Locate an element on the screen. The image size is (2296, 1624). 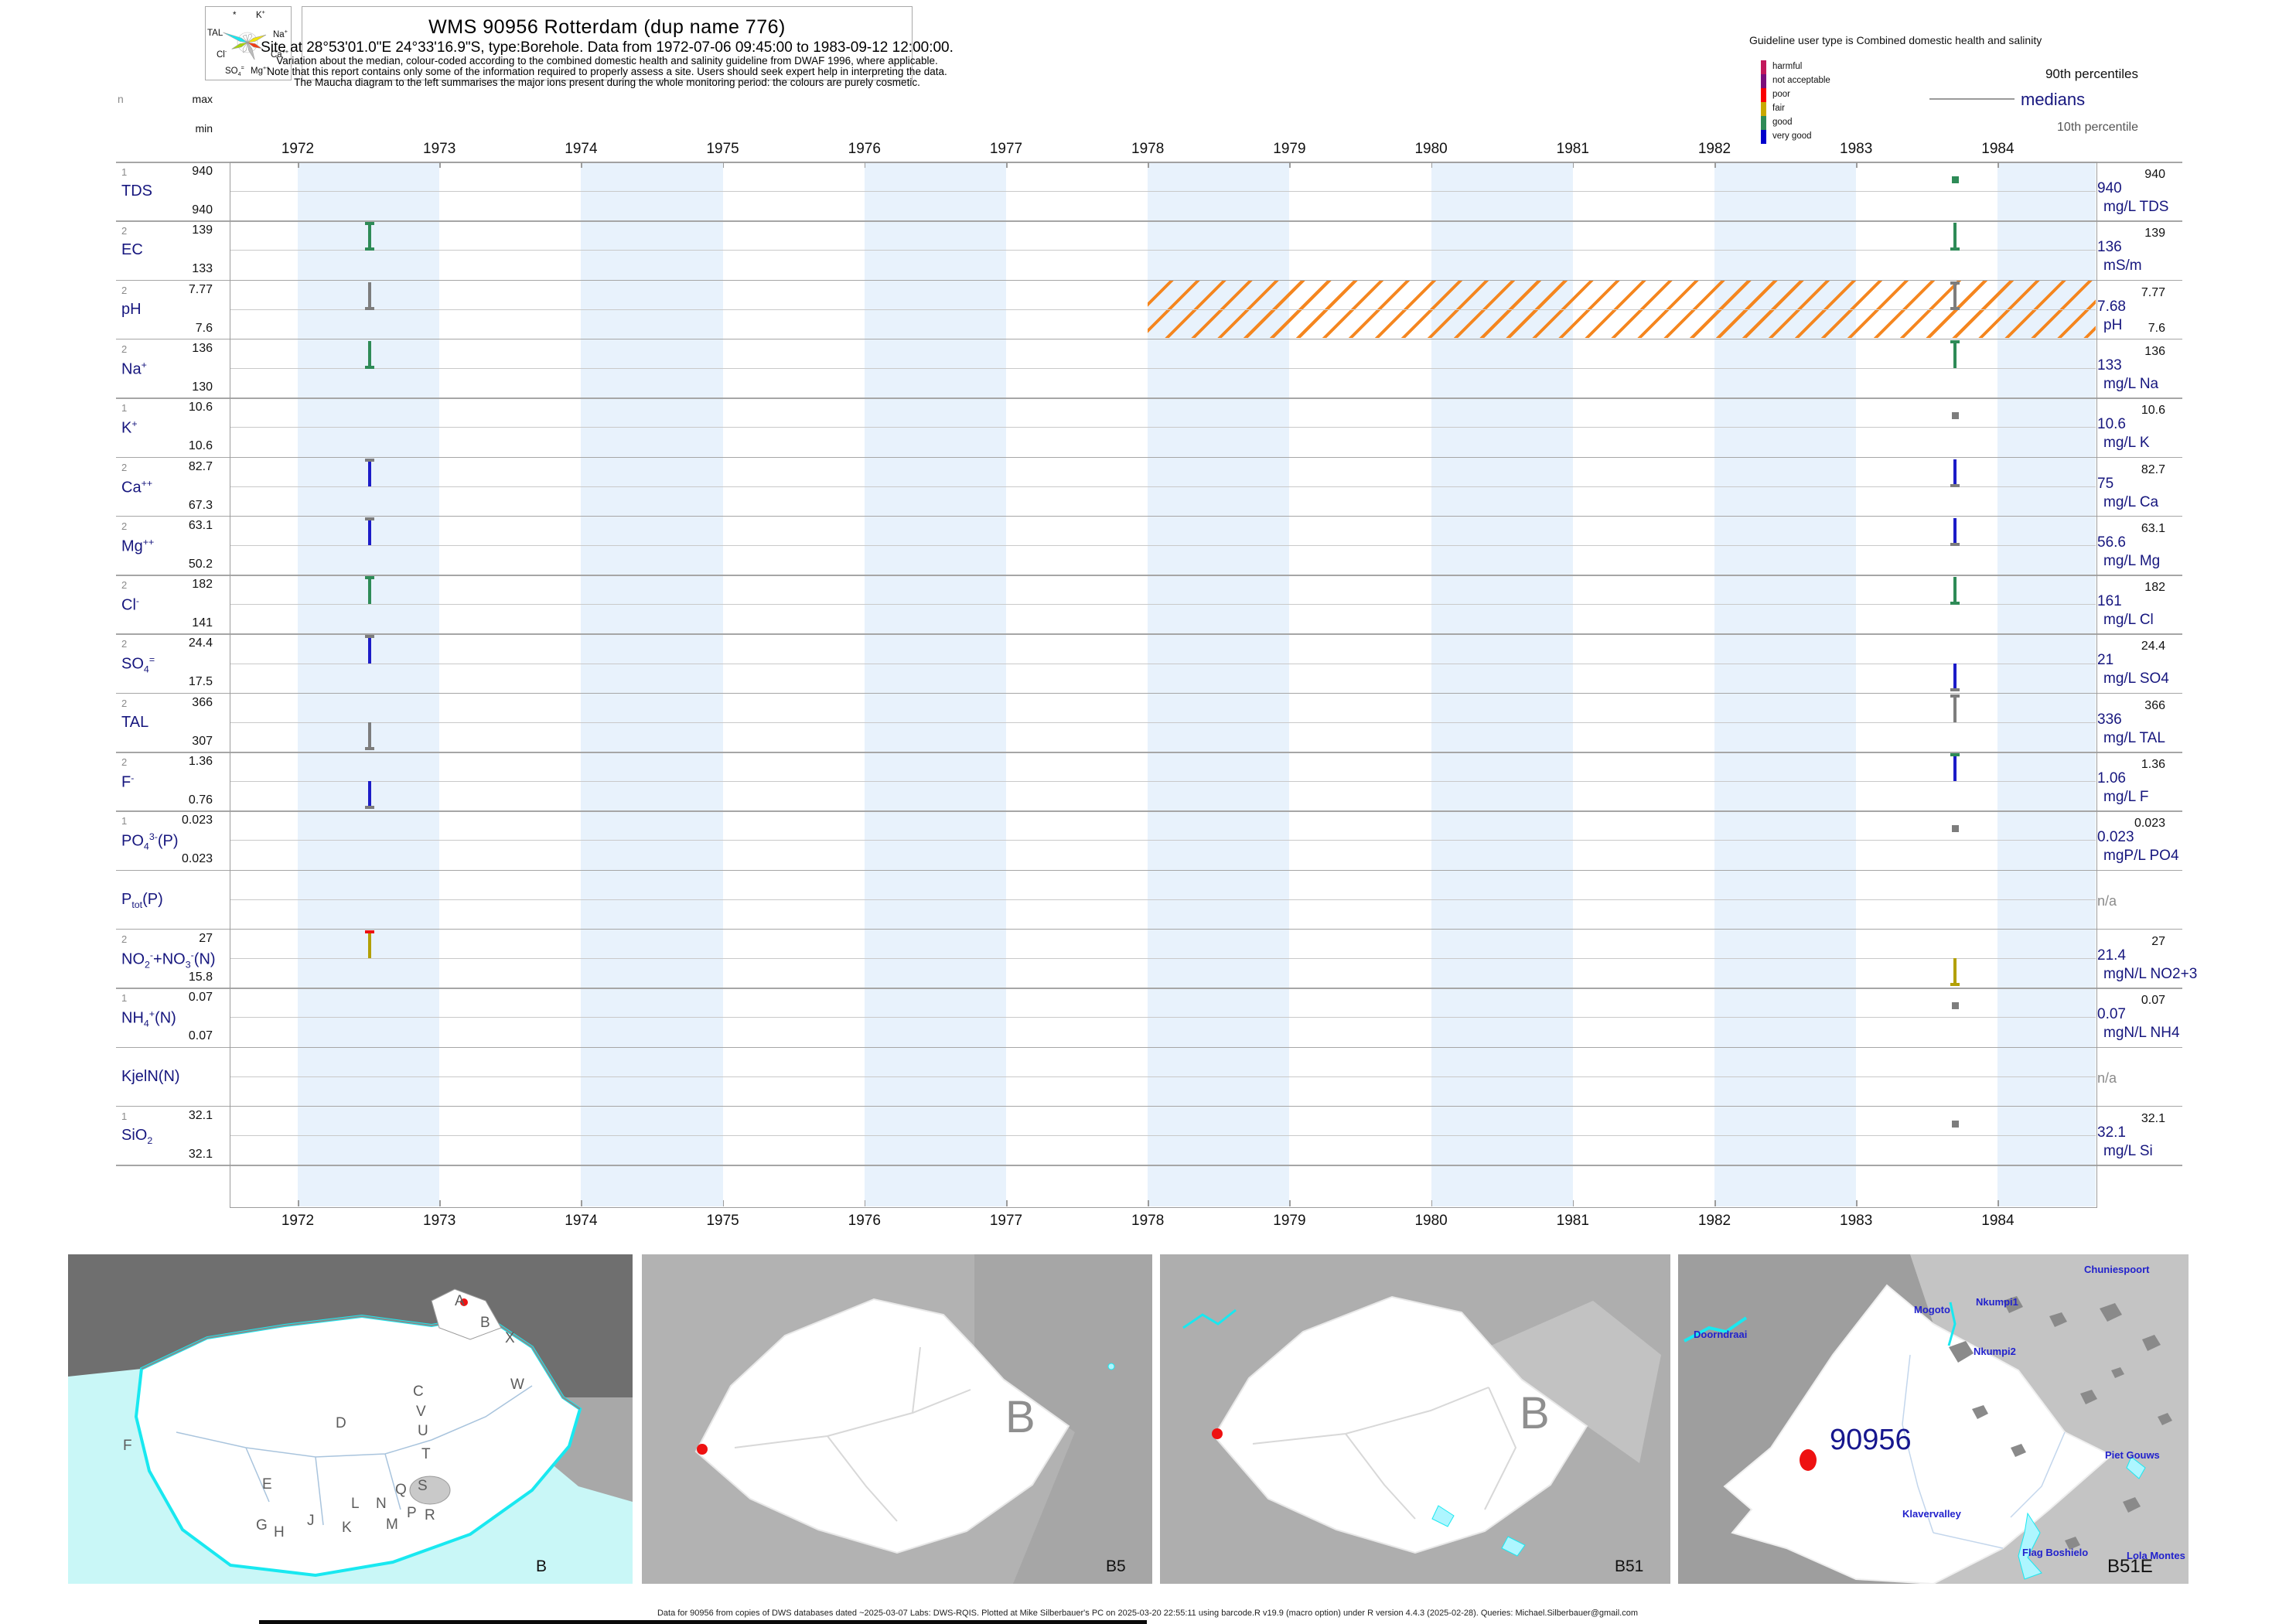
param-median: 161 is located at coordinates (2109, 601).